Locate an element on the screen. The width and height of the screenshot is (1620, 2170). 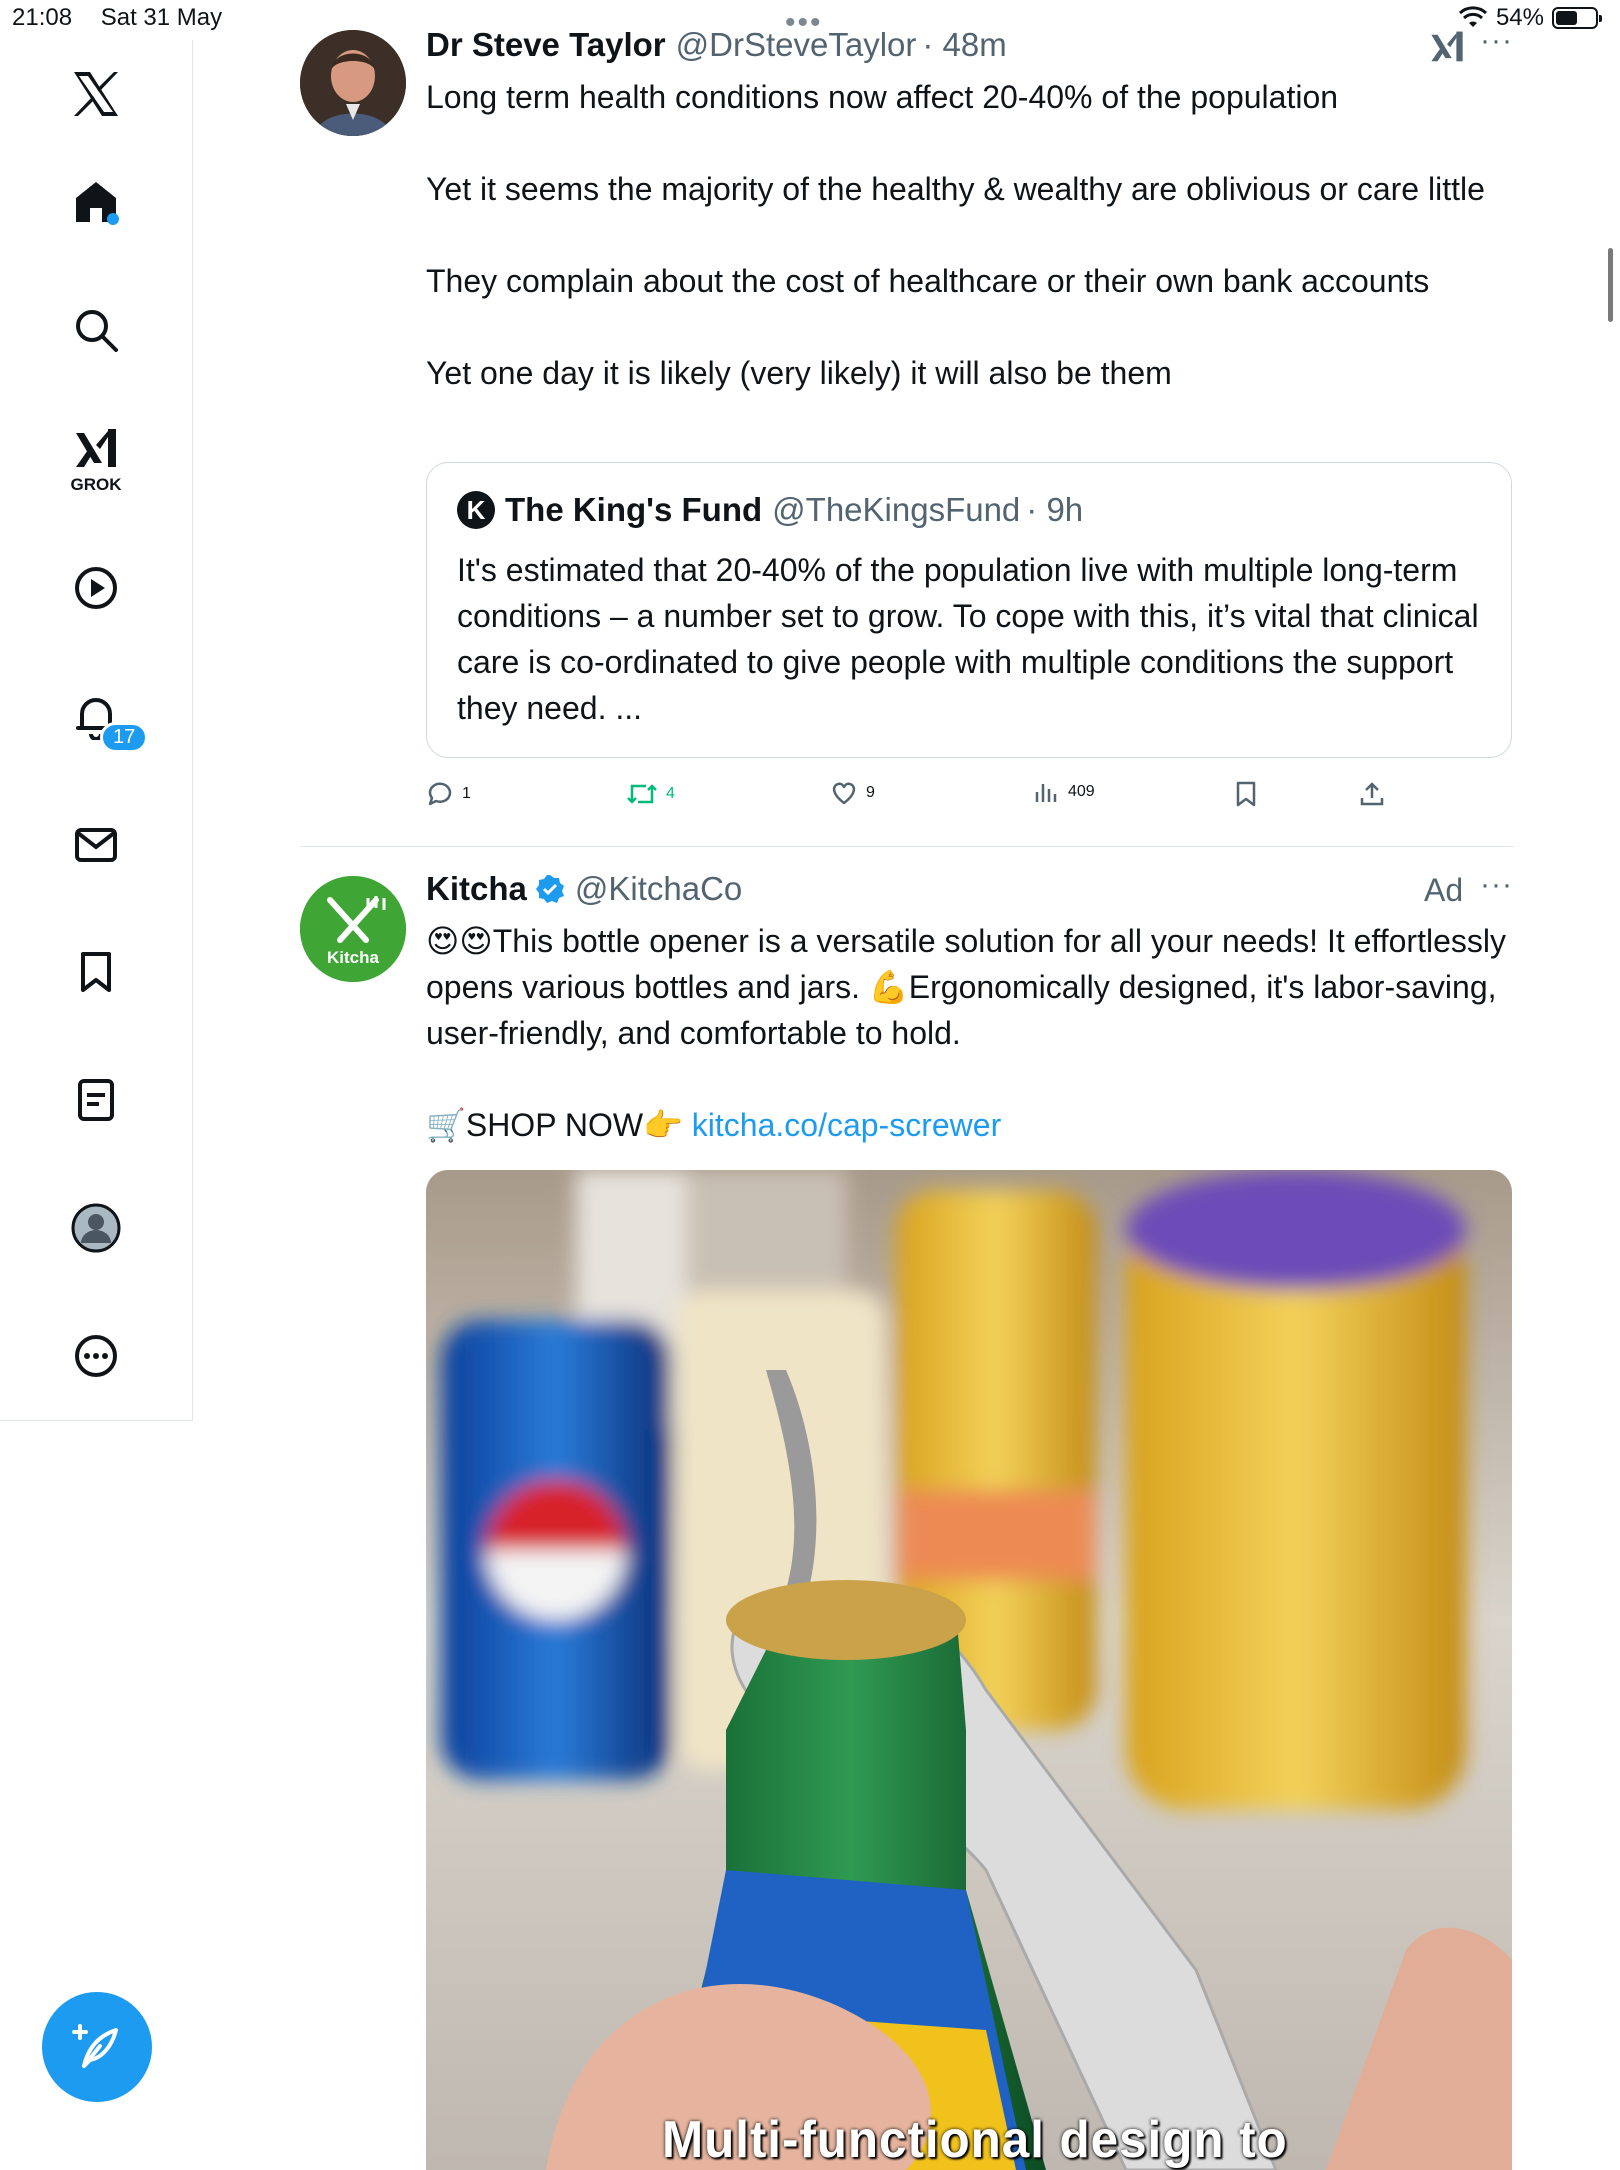
quoted-avatar: K is located at coordinates (476, 510).